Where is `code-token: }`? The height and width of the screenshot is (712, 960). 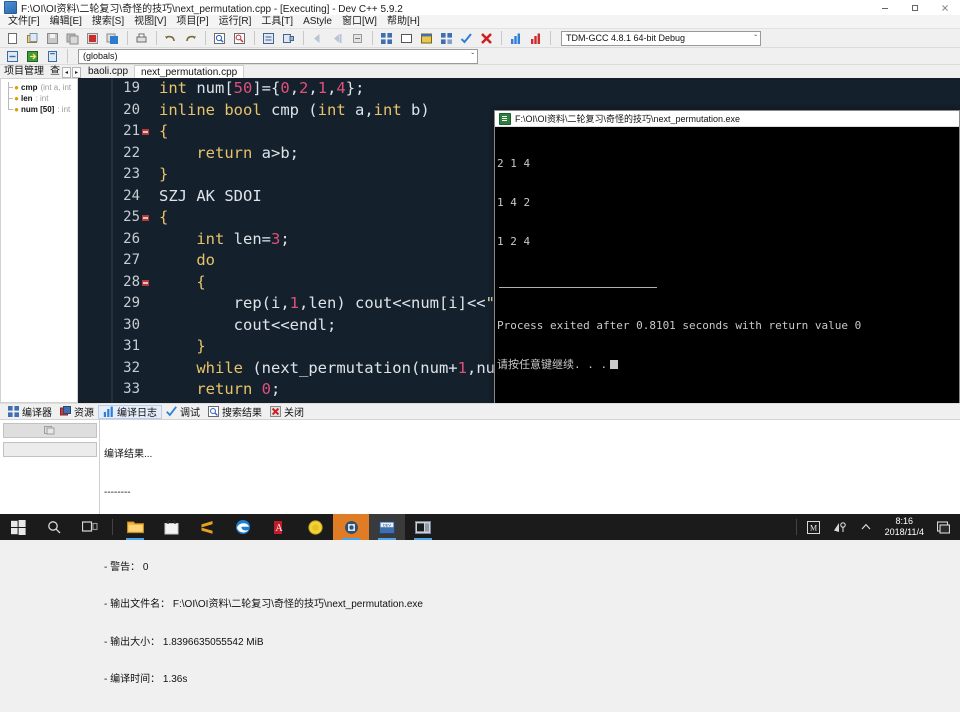 code-token: } is located at coordinates (164, 174).